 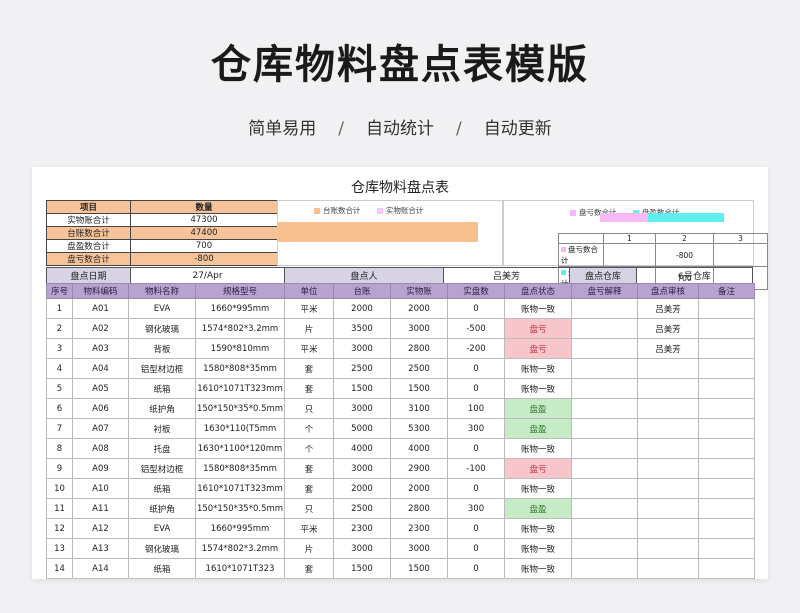 What do you see at coordinates (162, 348) in the screenshot?
I see `cell-name: 背板` at bounding box center [162, 348].